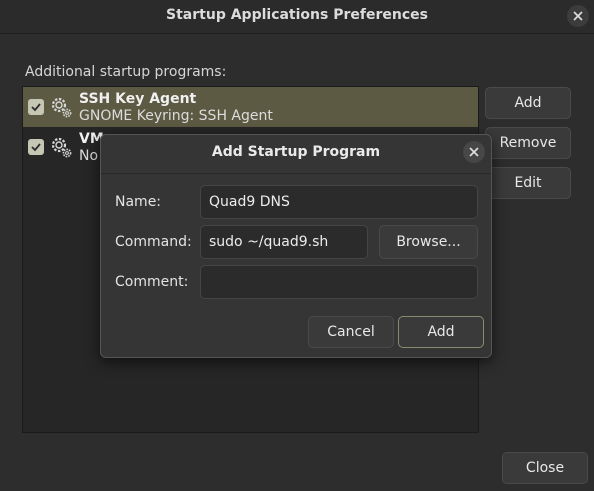  I want to click on startup-programs-label: Additional startup programs:, so click(126, 72).